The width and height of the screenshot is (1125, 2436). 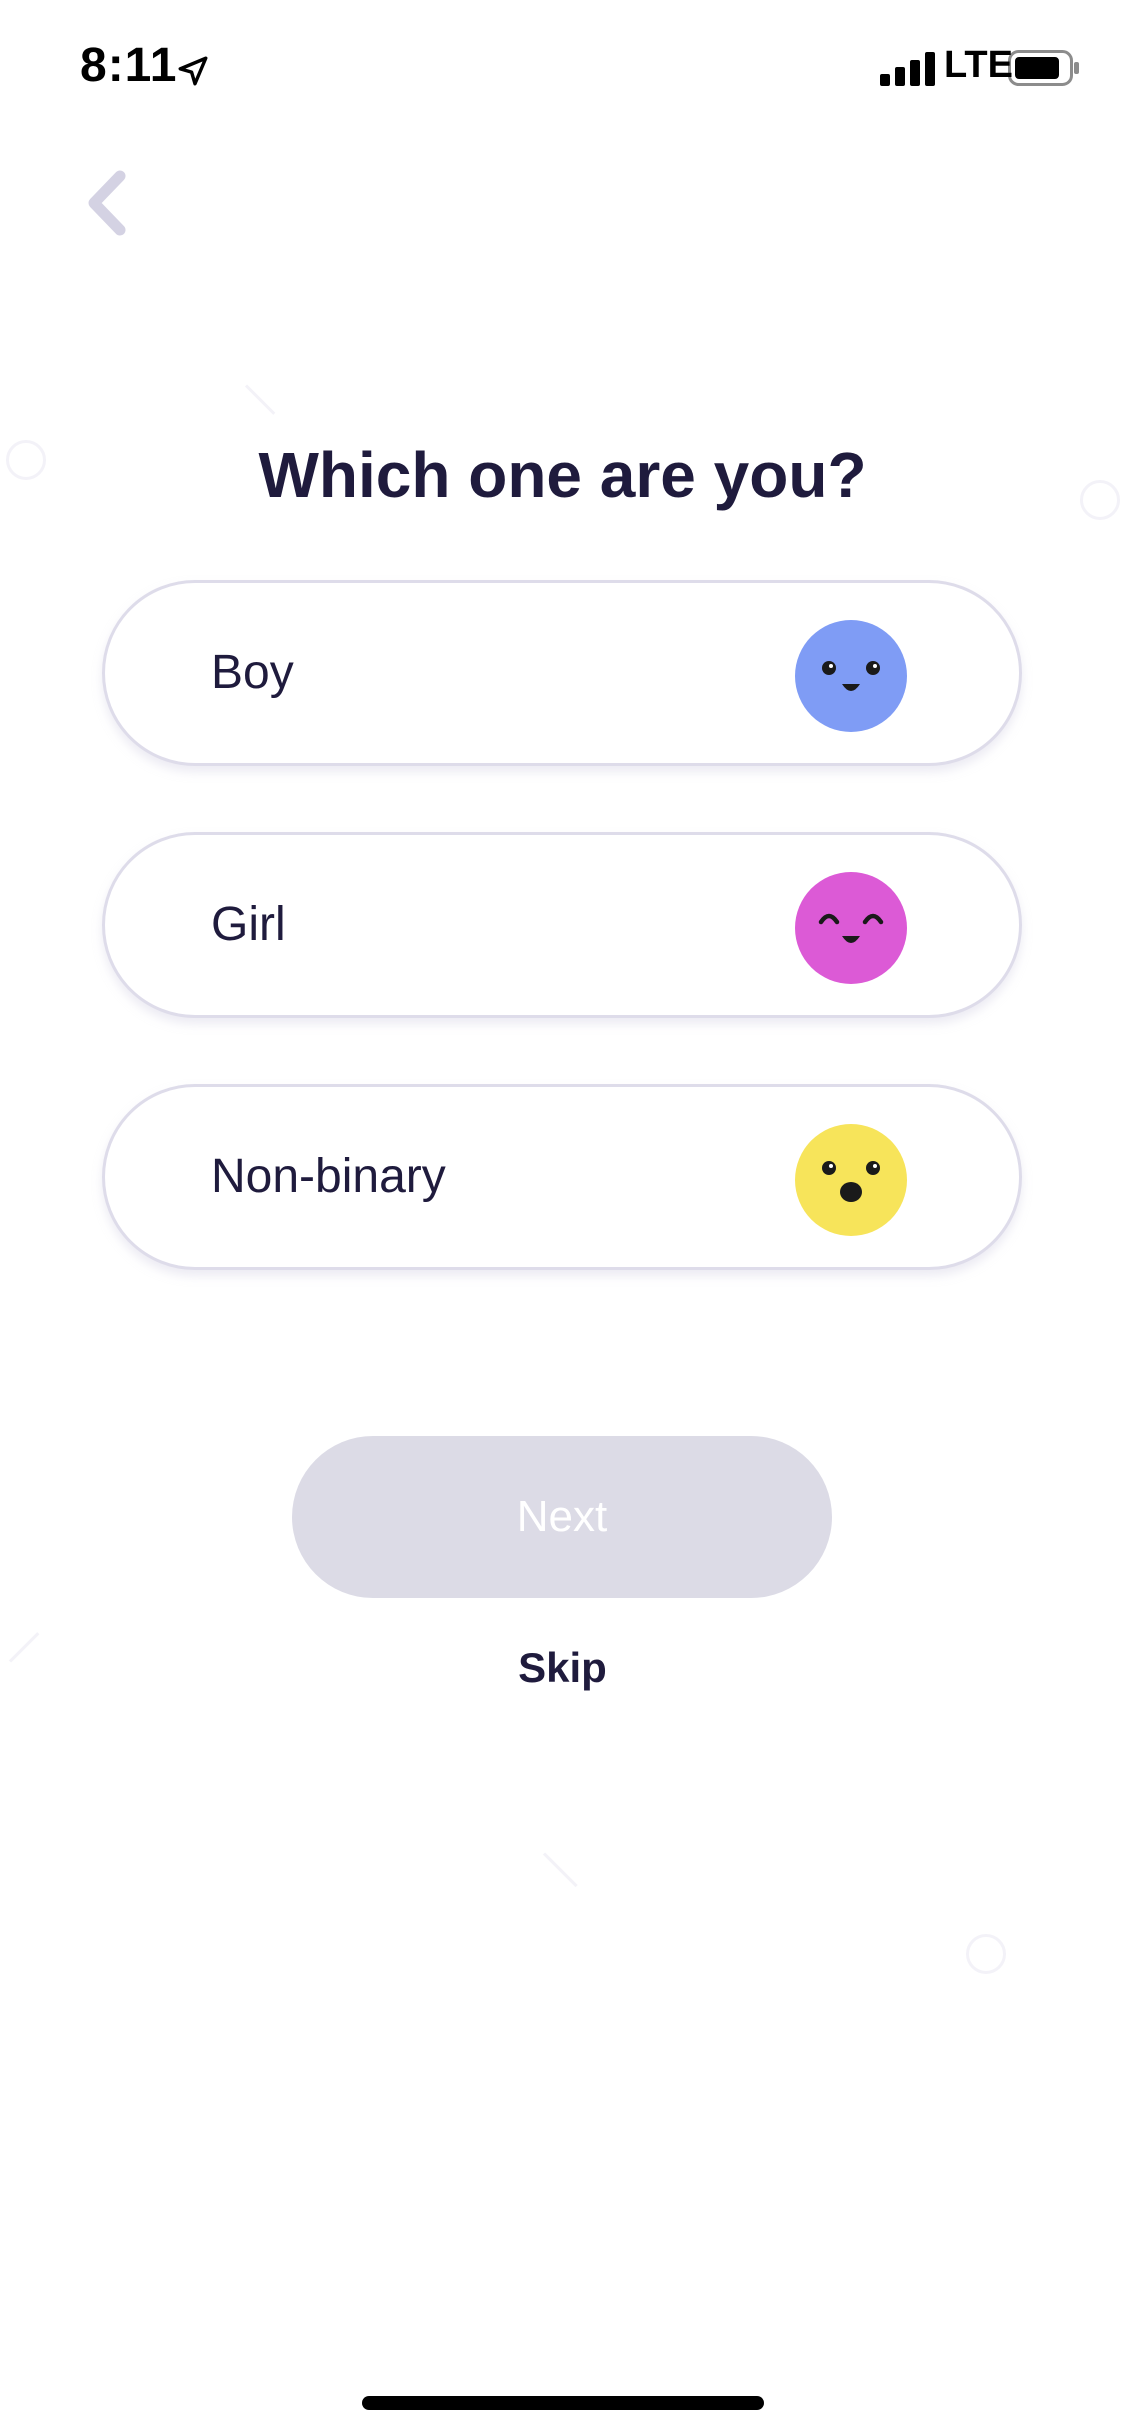 I want to click on network-type: LTE, so click(x=978, y=65).